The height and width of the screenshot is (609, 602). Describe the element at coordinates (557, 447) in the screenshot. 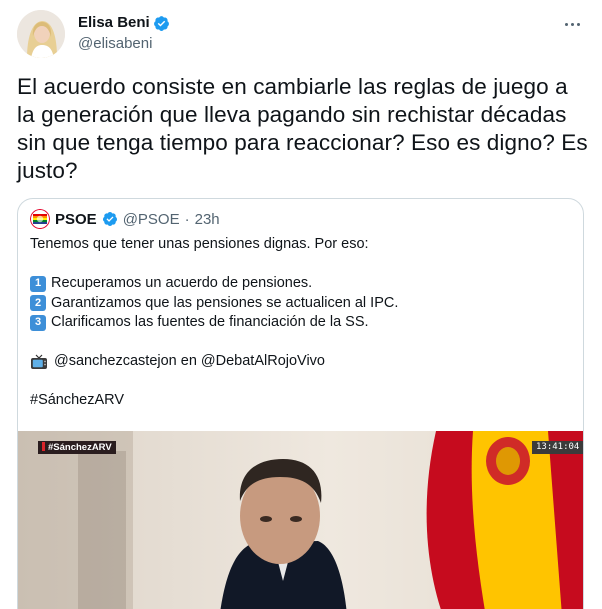

I see `video-timestamp-overlay: 13:41:04` at that location.